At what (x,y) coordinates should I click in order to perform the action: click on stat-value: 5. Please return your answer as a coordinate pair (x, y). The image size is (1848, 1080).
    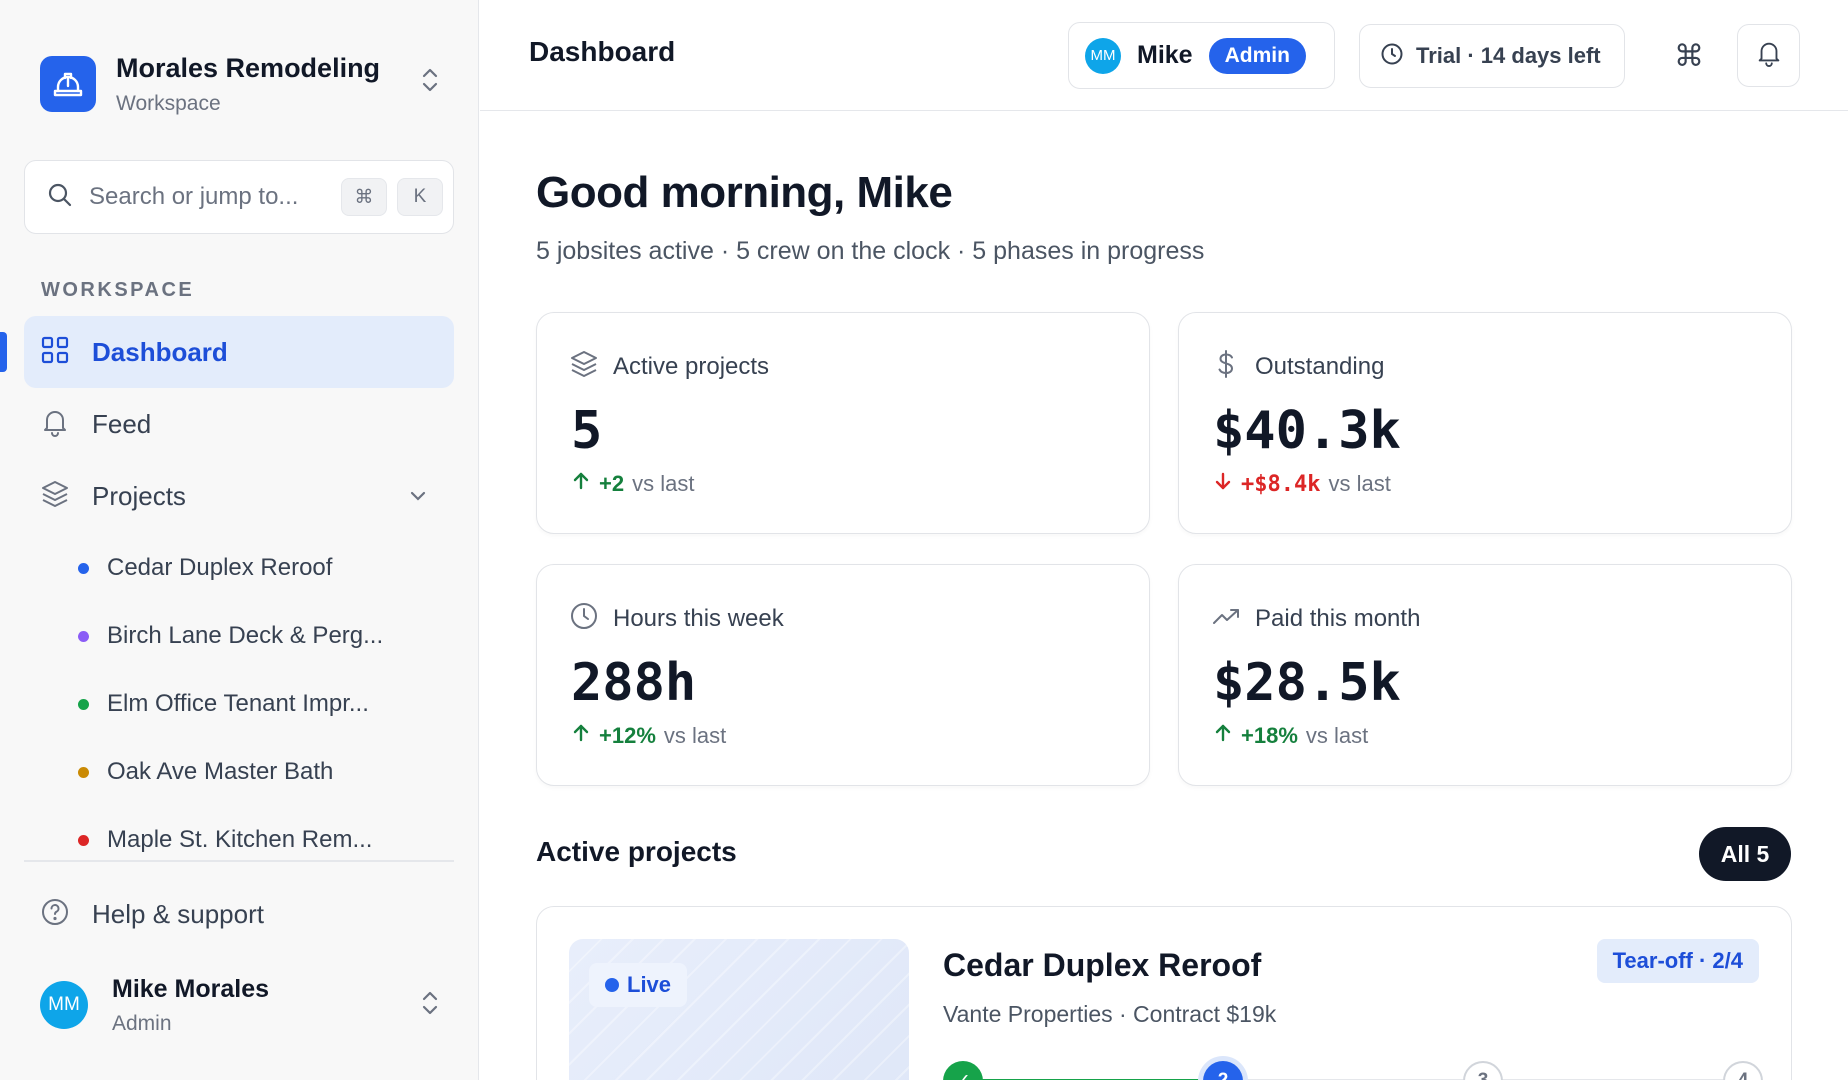
    Looking at the image, I should click on (587, 431).